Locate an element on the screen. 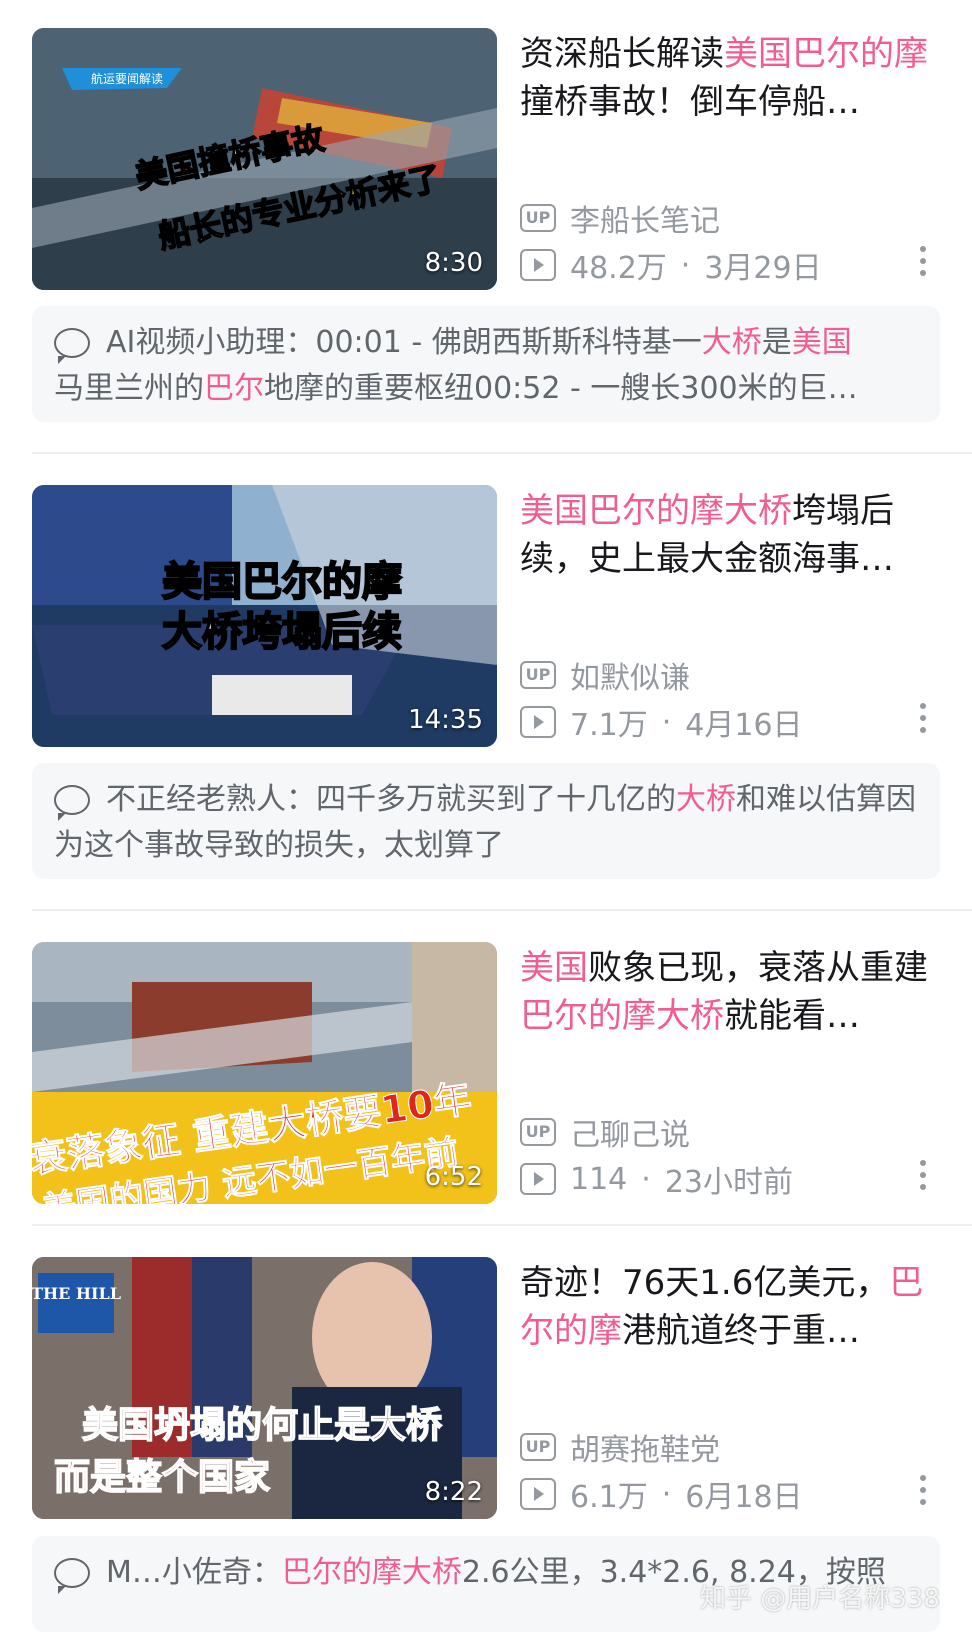 This screenshot has height=1632, width=972. comment-highlight: 巴尔的摩大桥 is located at coordinates (371, 1572).